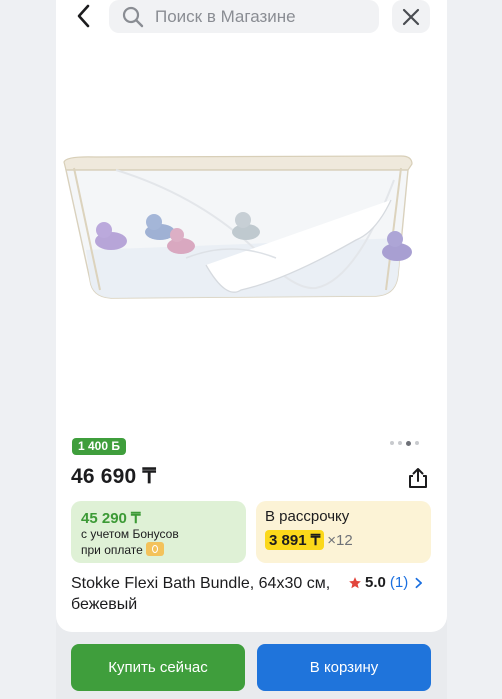 The height and width of the screenshot is (699, 502). Describe the element at coordinates (154, 549) in the screenshot. I see `bonus-coin-icon` at that location.